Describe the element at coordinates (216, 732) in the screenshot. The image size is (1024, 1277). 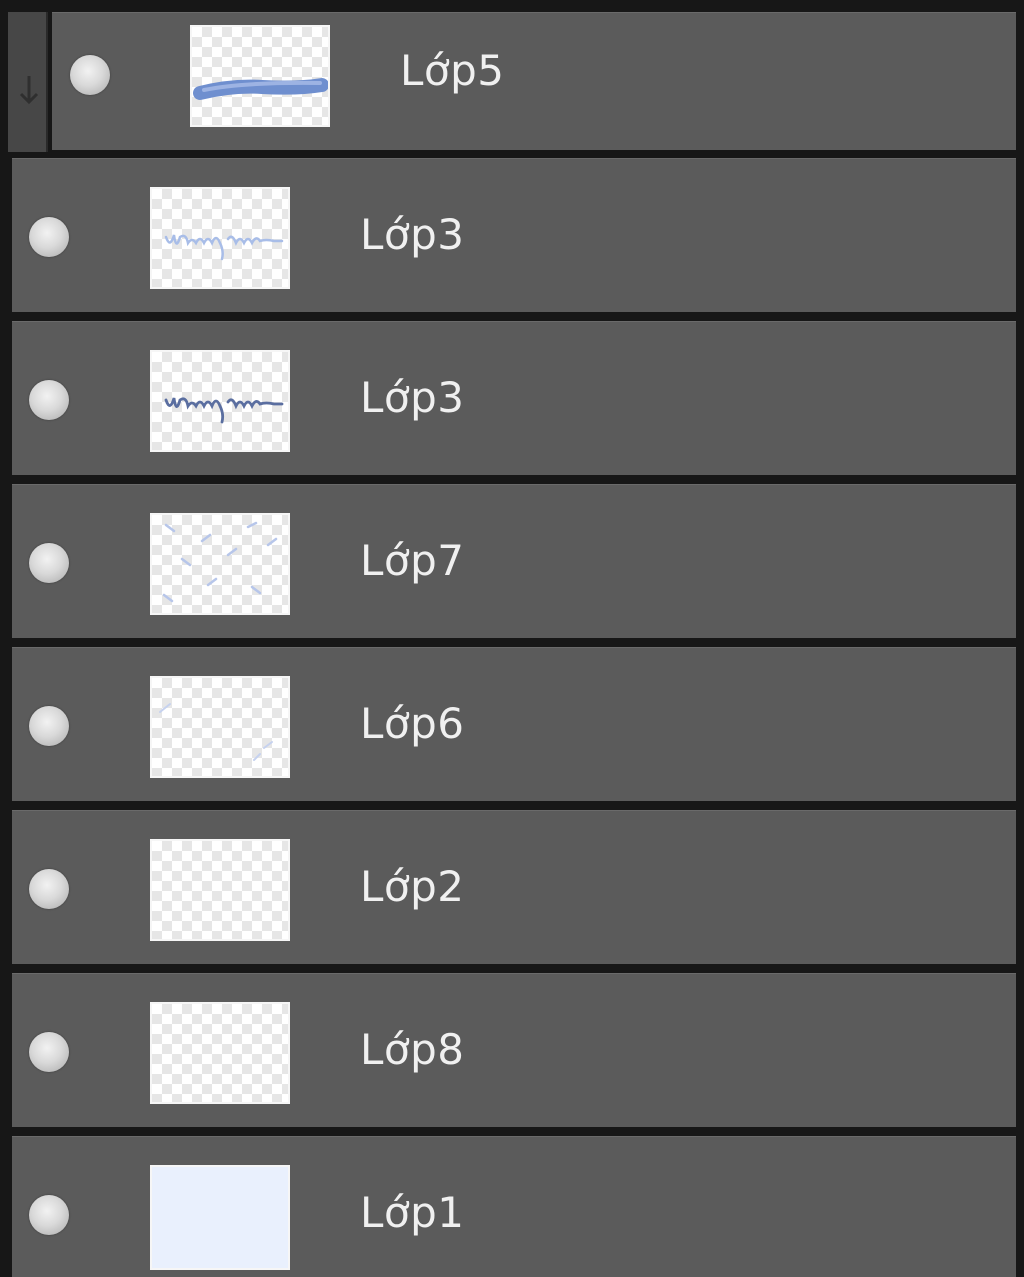
I see `faint-marks-thumbnail-art` at that location.